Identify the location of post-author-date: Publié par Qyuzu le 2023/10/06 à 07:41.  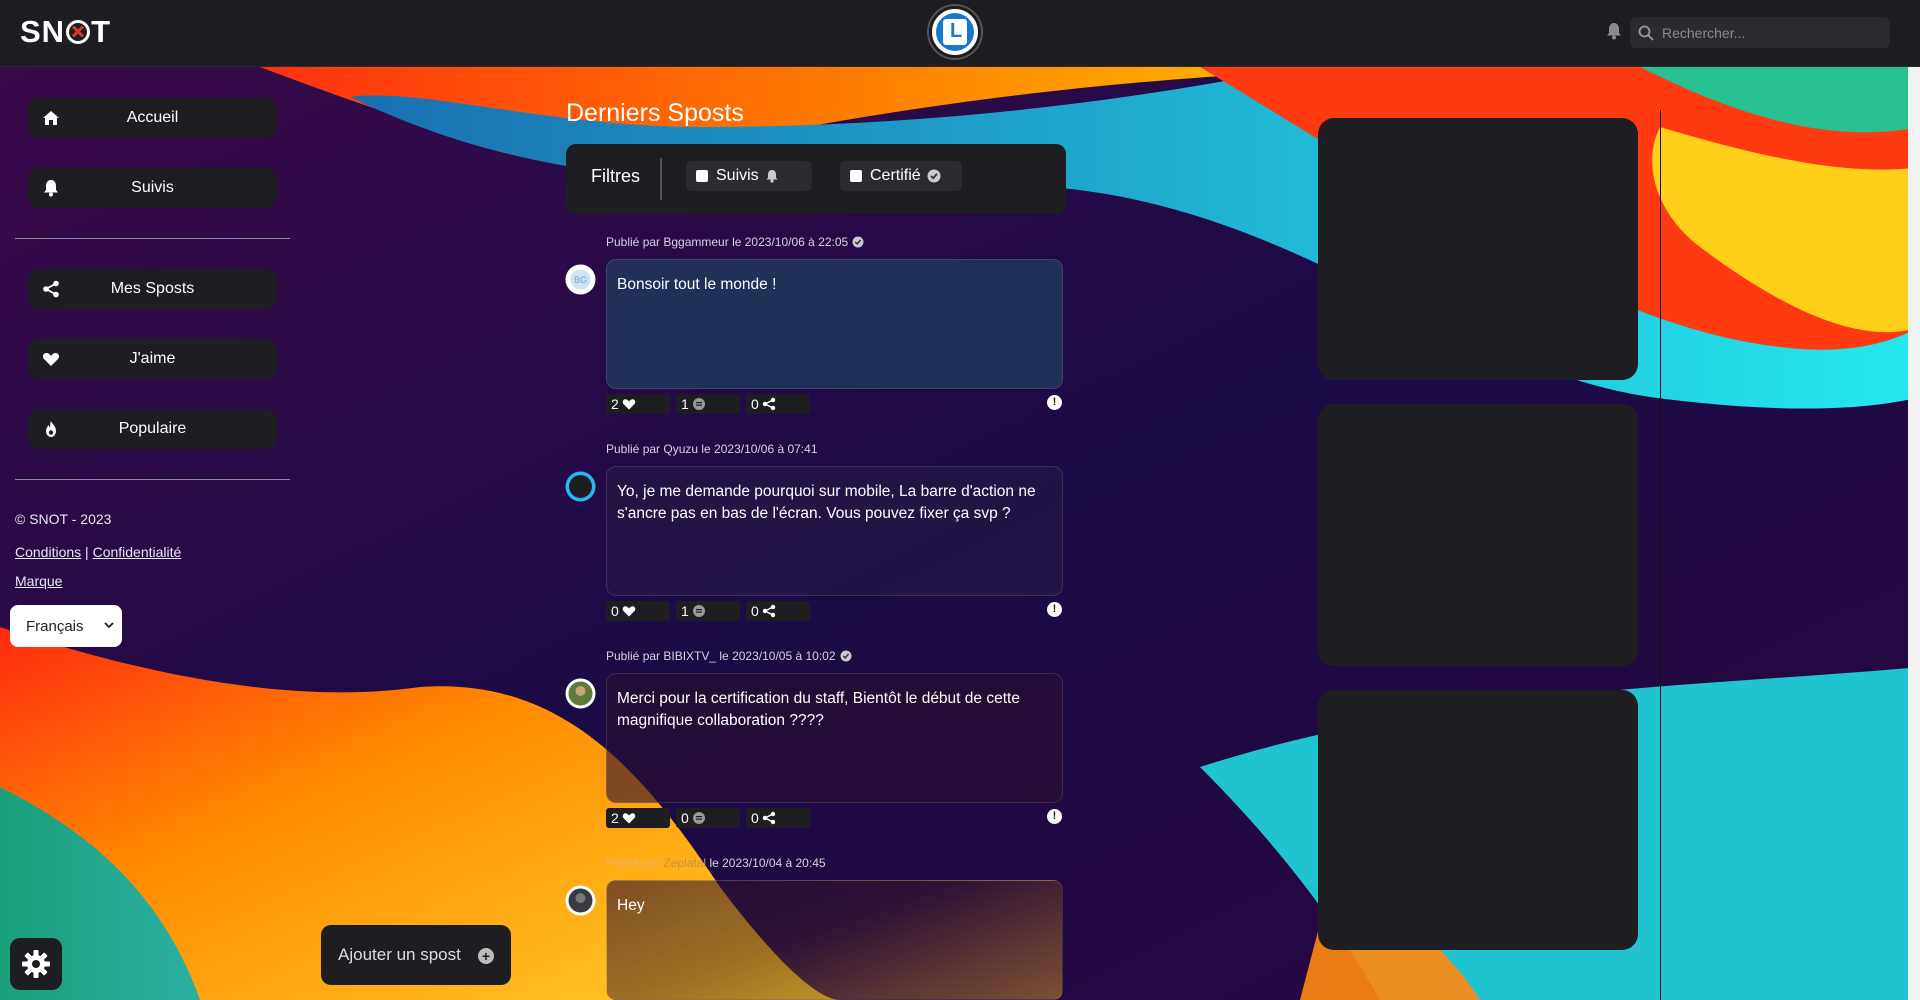
(712, 449).